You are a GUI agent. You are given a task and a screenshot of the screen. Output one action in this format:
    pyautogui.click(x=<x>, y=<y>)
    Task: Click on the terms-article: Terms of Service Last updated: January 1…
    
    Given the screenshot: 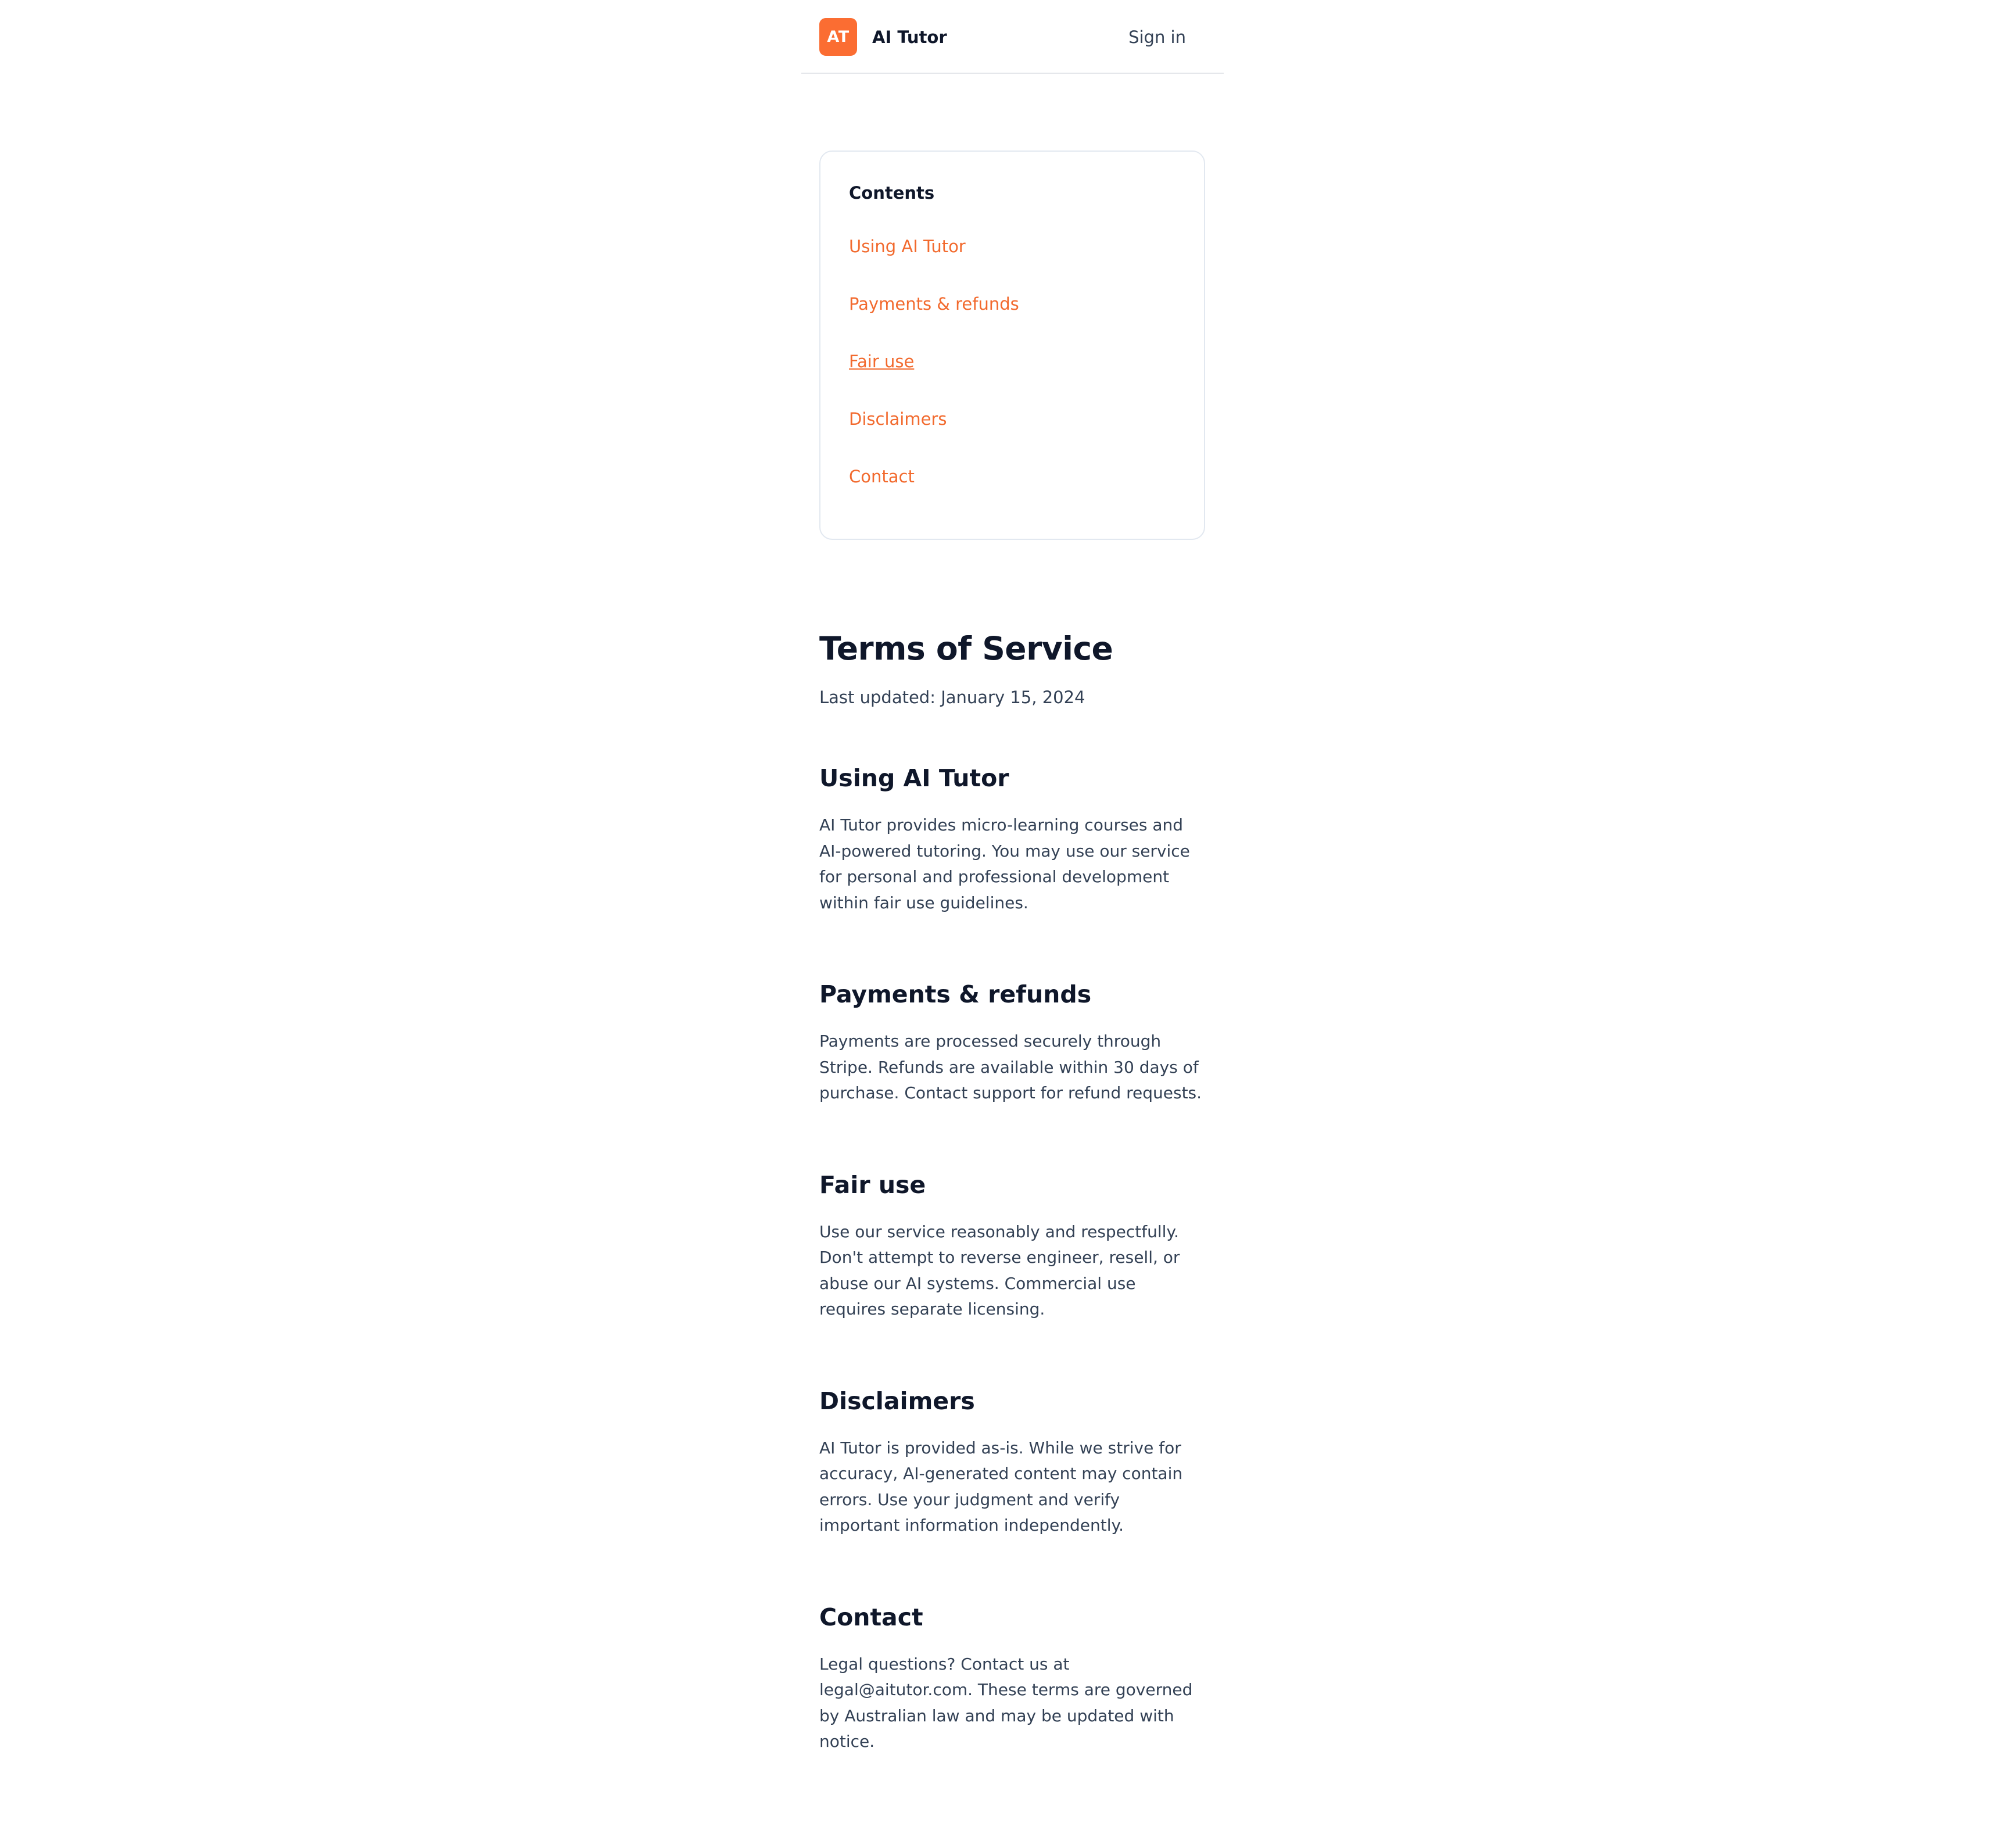 What is the action you would take?
    pyautogui.click(x=1012, y=1191)
    